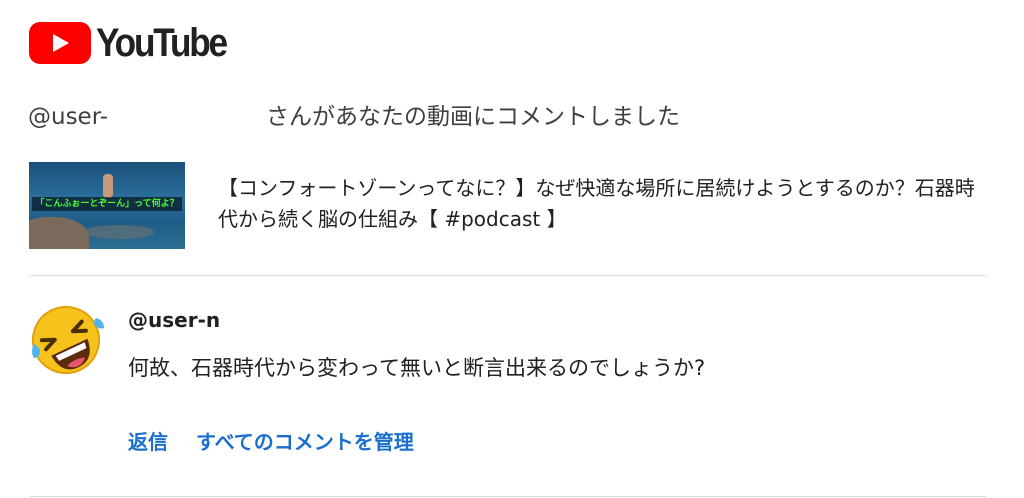 Image resolution: width=1024 pixels, height=498 pixels. What do you see at coordinates (162, 43) in the screenshot?
I see `youtube-wordmark: YouTube` at bounding box center [162, 43].